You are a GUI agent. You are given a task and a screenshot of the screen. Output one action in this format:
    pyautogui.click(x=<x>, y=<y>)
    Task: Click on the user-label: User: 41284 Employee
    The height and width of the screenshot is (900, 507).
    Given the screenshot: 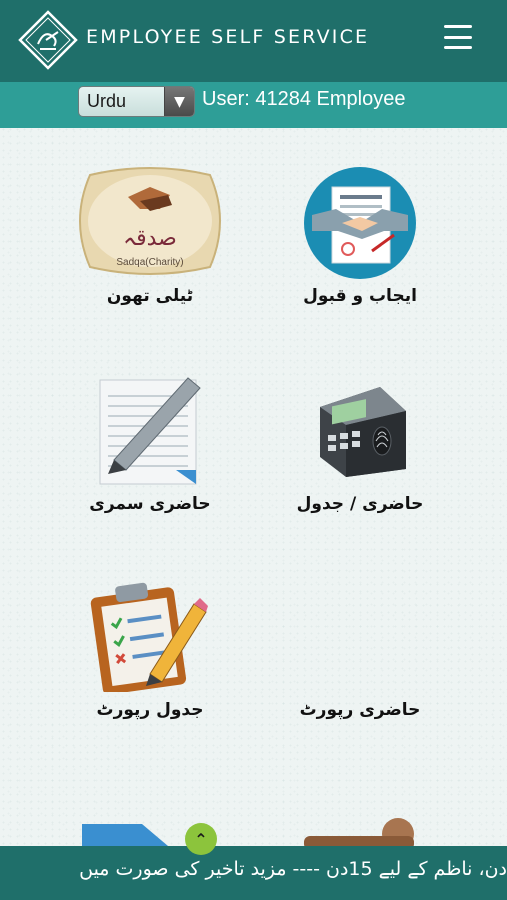 What is the action you would take?
    pyautogui.click(x=304, y=99)
    